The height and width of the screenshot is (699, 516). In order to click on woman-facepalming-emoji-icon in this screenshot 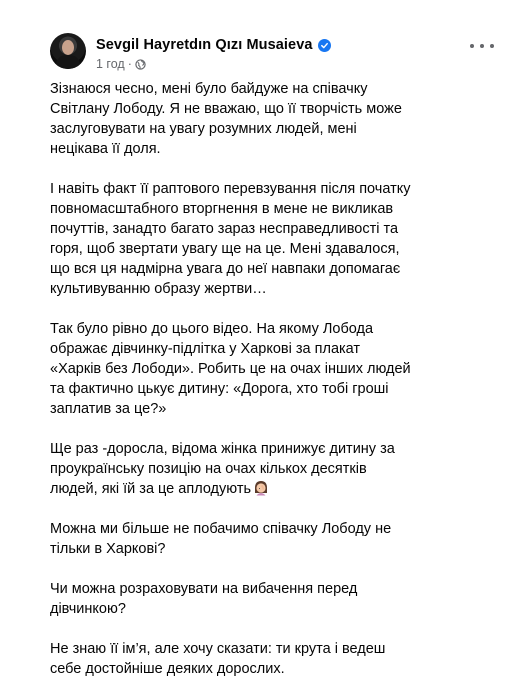, I will do `click(261, 488)`.